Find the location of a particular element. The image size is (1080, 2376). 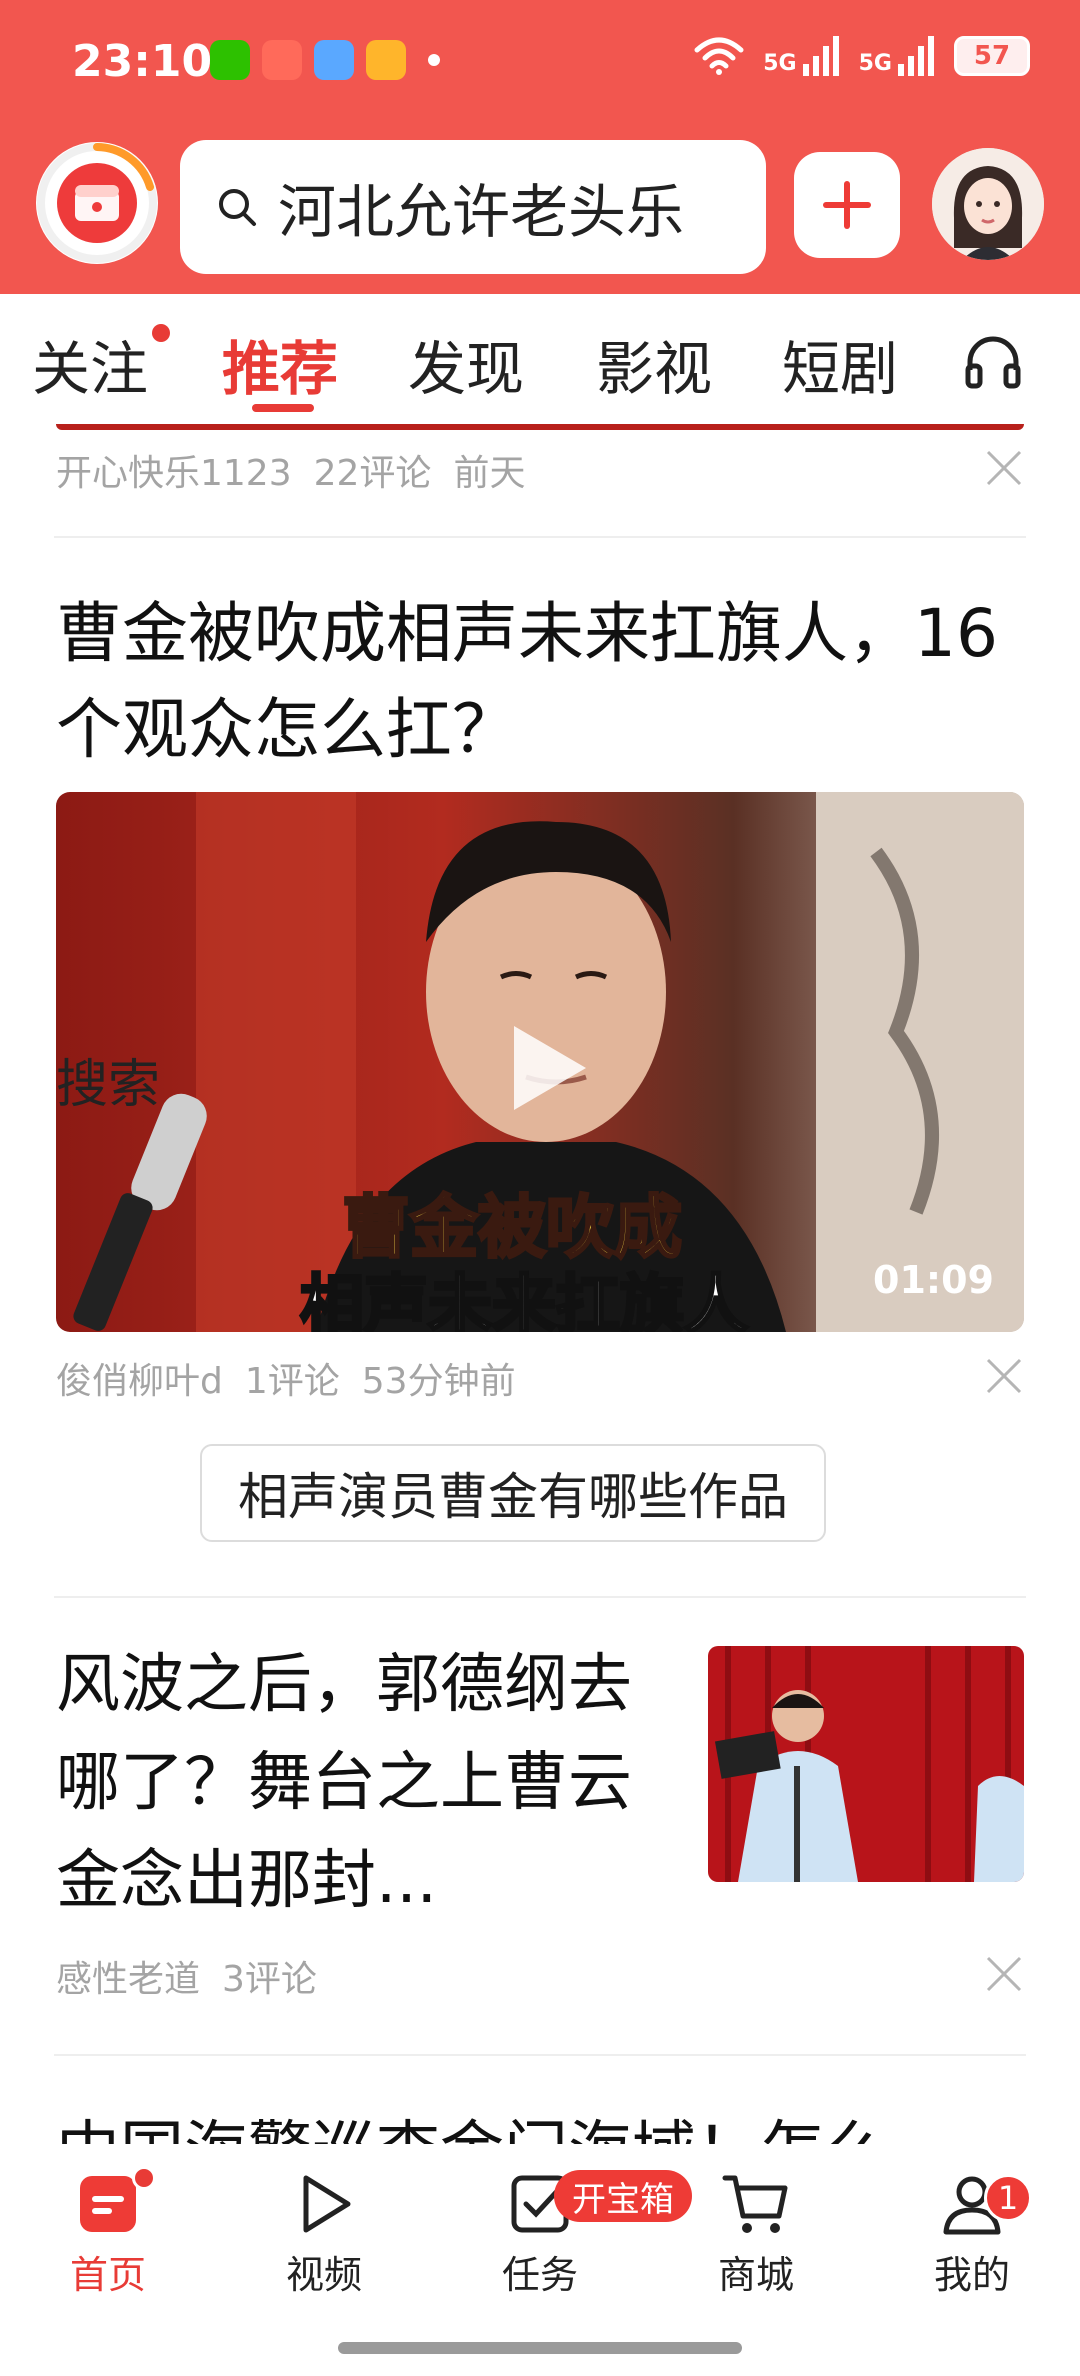

prev-item-author: 开心快乐1123 is located at coordinates (174, 473).